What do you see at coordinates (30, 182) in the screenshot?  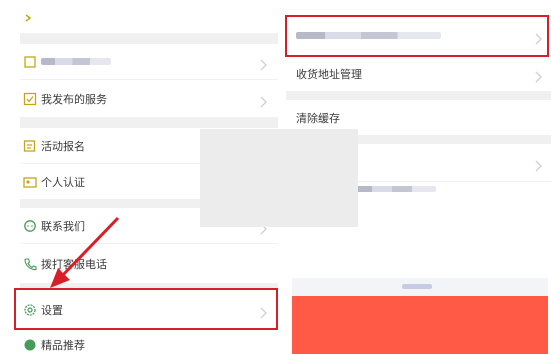 I see `id-card-icon` at bounding box center [30, 182].